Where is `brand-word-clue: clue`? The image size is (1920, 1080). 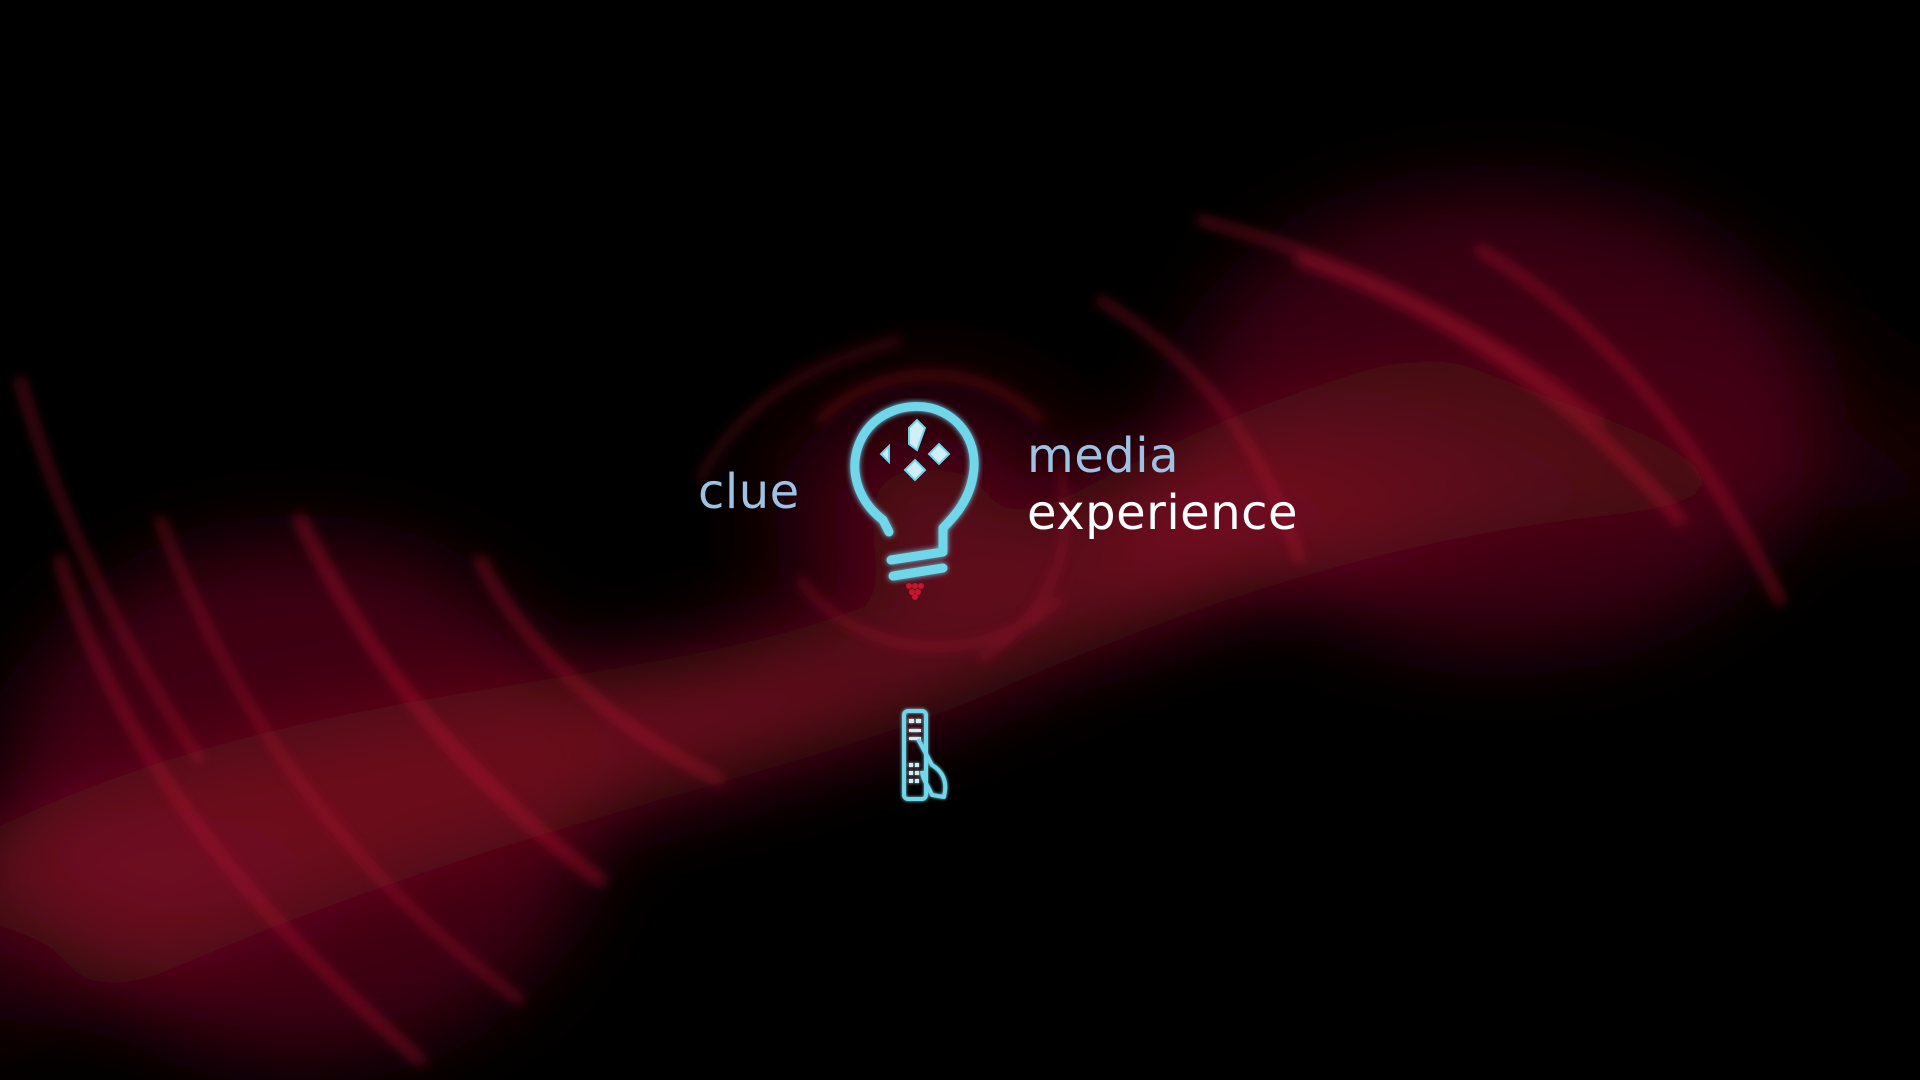 brand-word-clue: clue is located at coordinates (749, 492).